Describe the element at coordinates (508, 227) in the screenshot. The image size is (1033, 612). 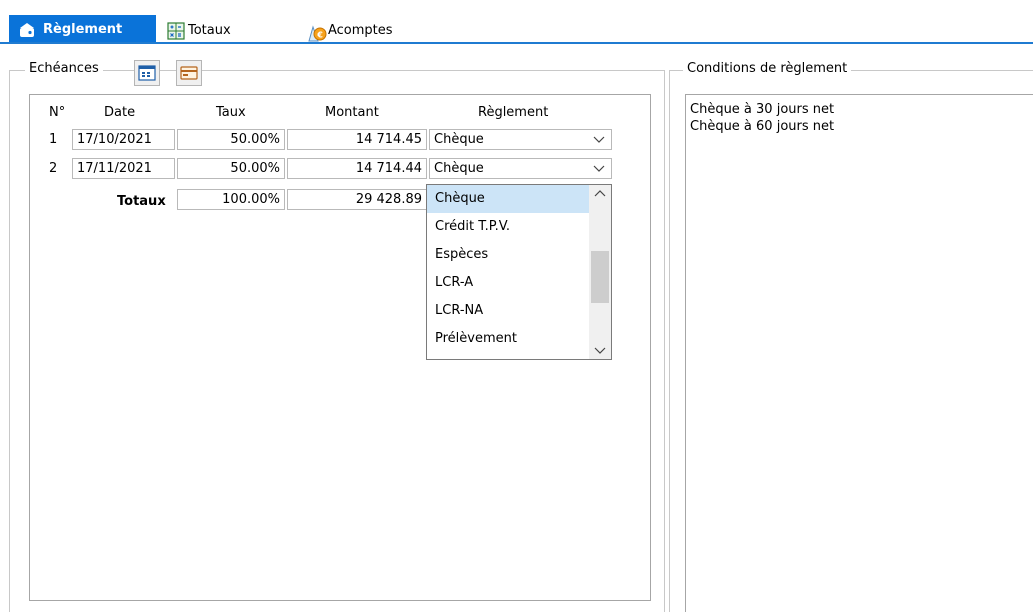
I see `dropdown-option-credit-tpv: Crédit T.P.V.` at that location.